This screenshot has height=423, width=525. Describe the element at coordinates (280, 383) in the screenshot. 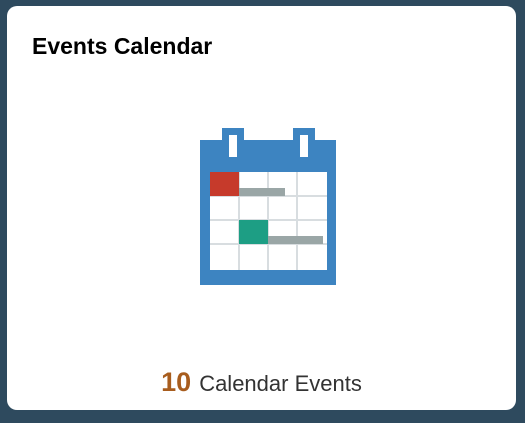

I see `event-count-label: Calendar Events` at that location.